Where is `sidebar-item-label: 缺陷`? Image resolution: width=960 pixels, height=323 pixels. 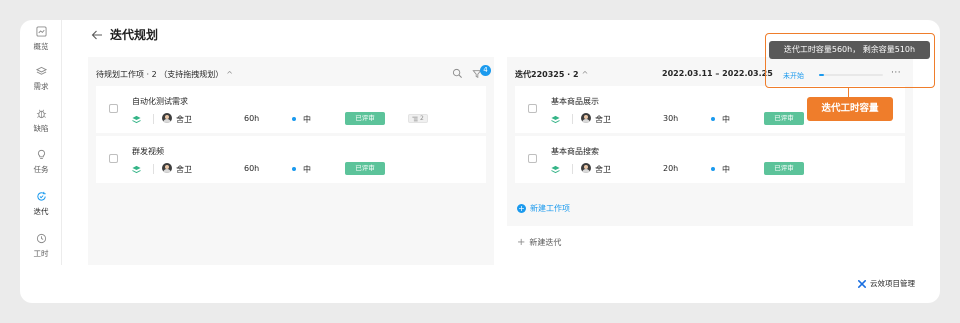 sidebar-item-label: 缺陷 is located at coordinates (41, 128).